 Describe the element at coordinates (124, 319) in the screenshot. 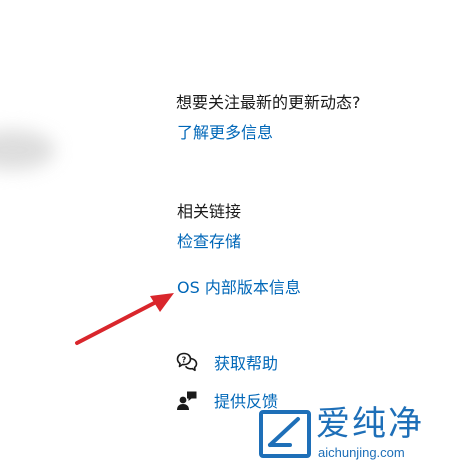

I see `red-arrow-annotation` at that location.